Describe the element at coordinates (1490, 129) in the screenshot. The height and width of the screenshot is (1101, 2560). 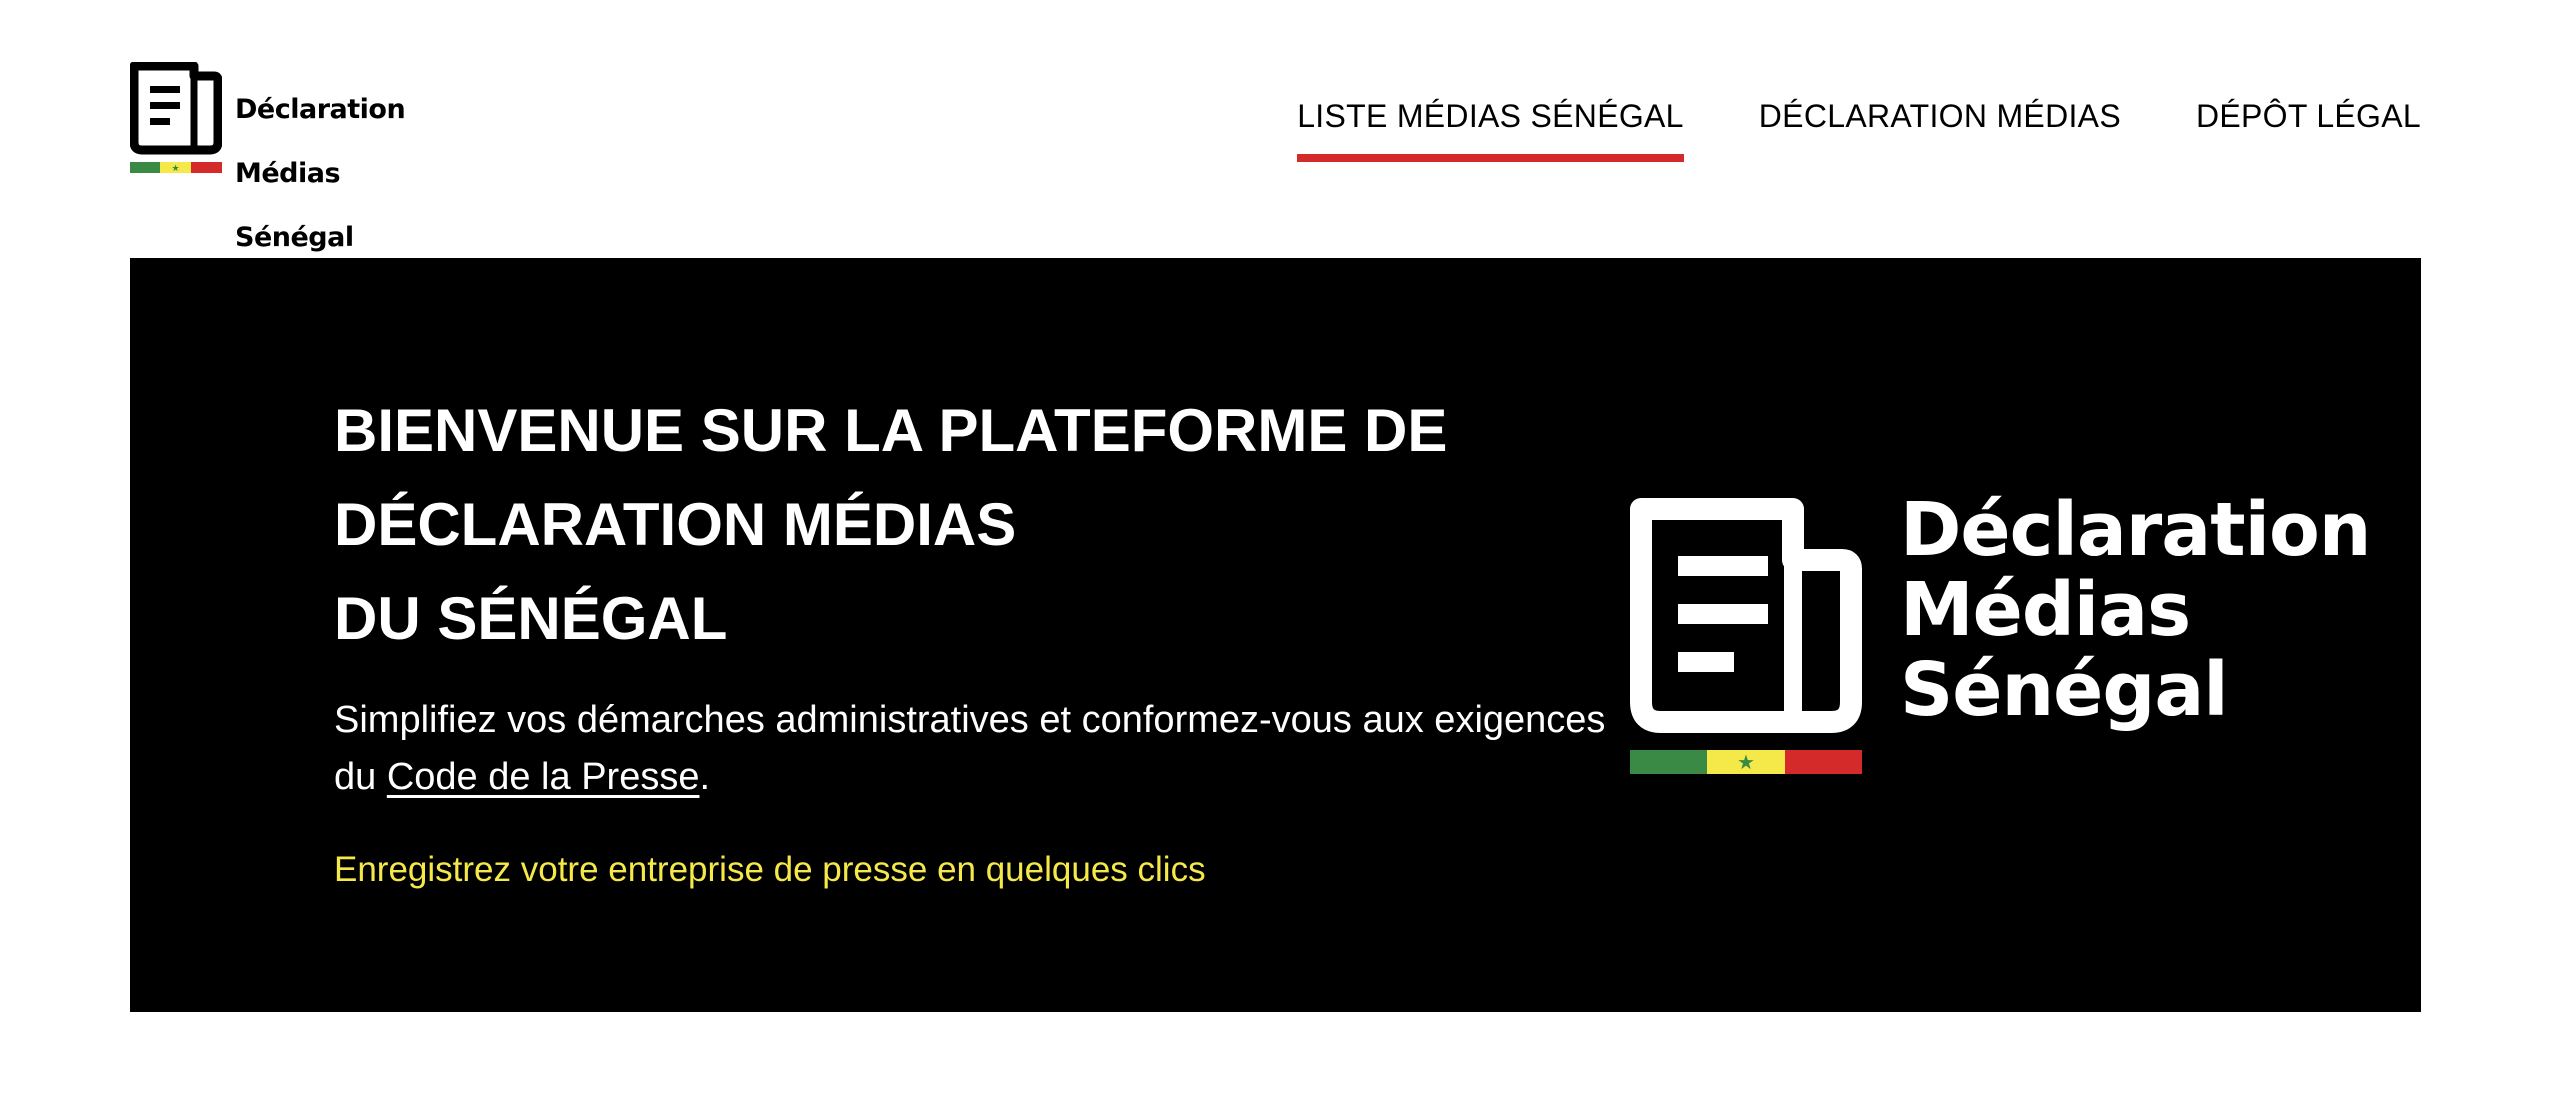
I see `nav-liste-medias: LISTE MÉDIAS SÉNÉGAL` at that location.